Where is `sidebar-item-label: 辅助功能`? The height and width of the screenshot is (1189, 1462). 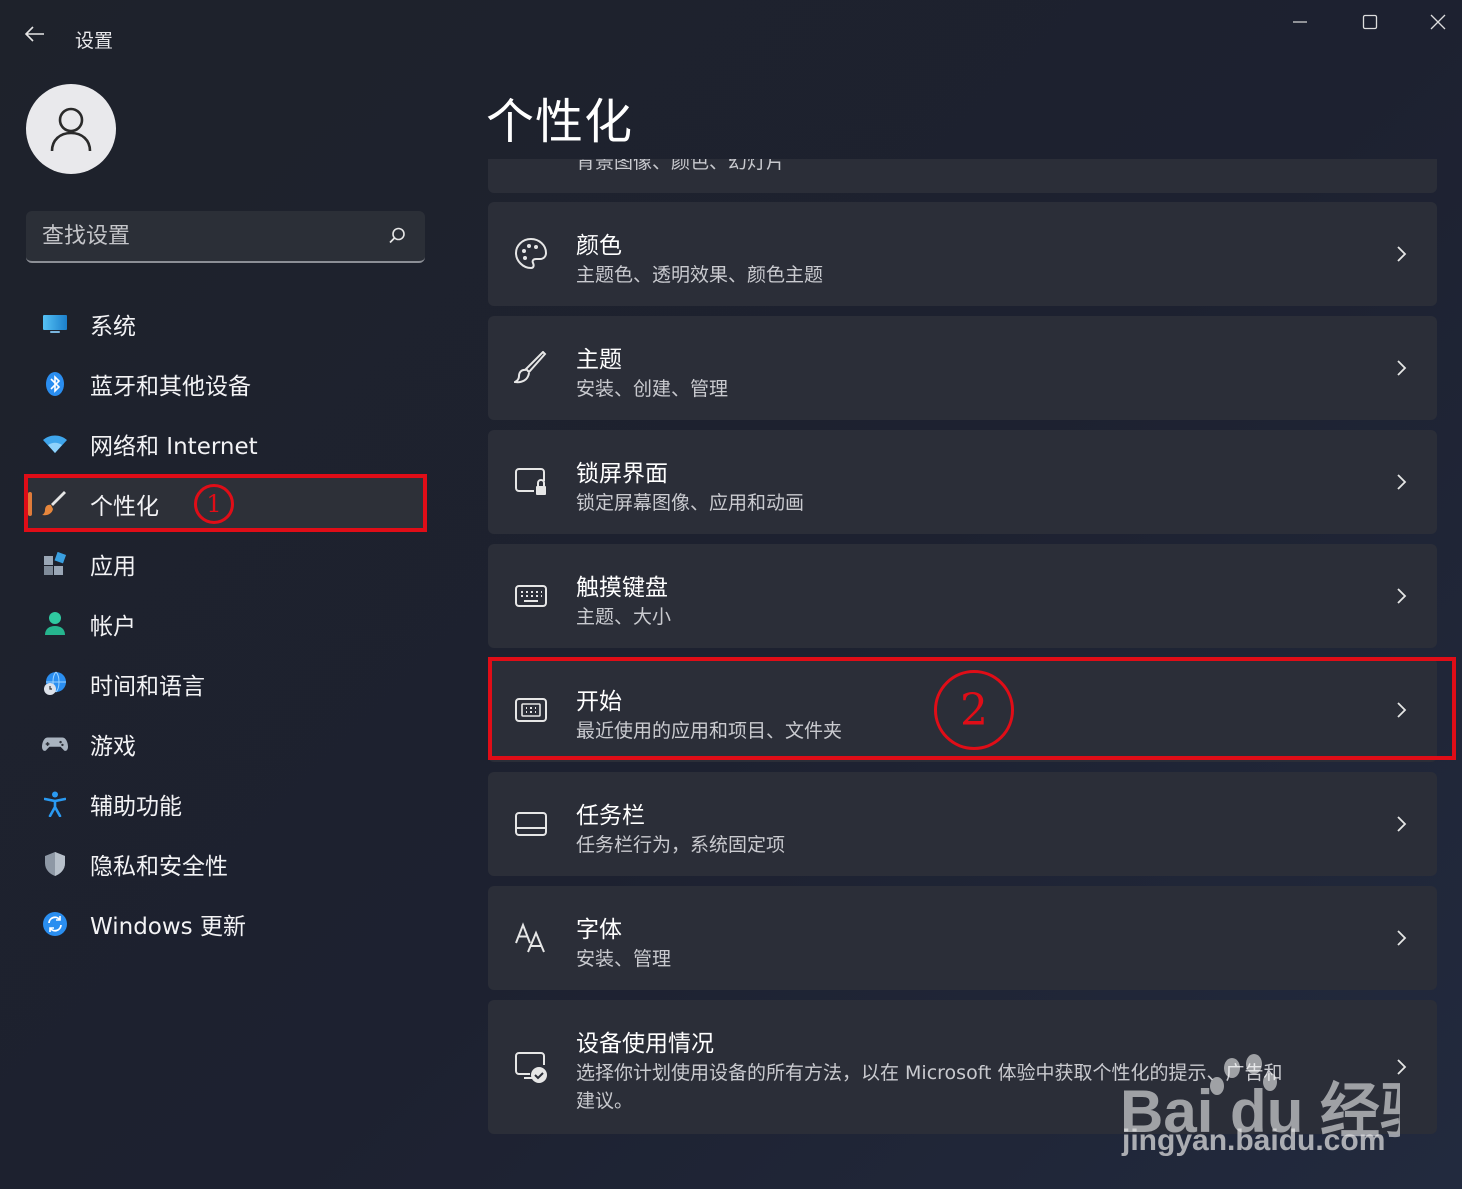
sidebar-item-label: 辅助功能 is located at coordinates (136, 807).